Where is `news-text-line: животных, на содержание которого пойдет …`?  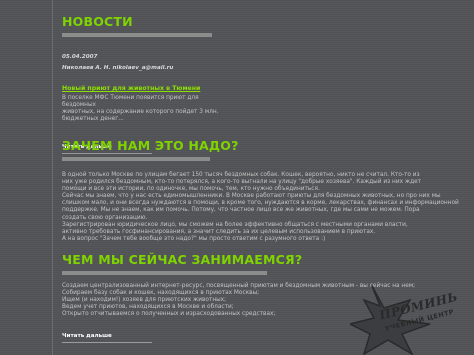
news-text-line: животных, на содержание которого пойдет … is located at coordinates (140, 112).